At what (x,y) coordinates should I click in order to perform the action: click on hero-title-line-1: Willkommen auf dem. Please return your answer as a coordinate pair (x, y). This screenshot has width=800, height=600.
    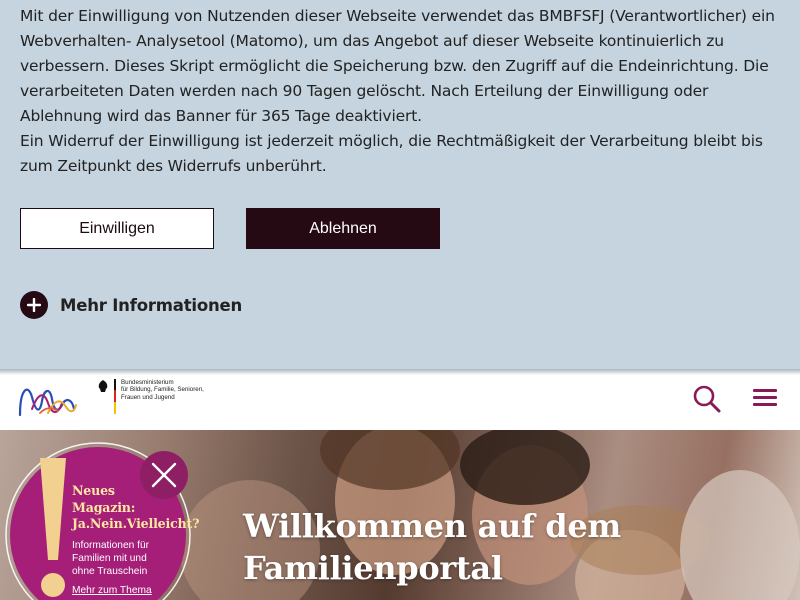
    Looking at the image, I should click on (432, 526).